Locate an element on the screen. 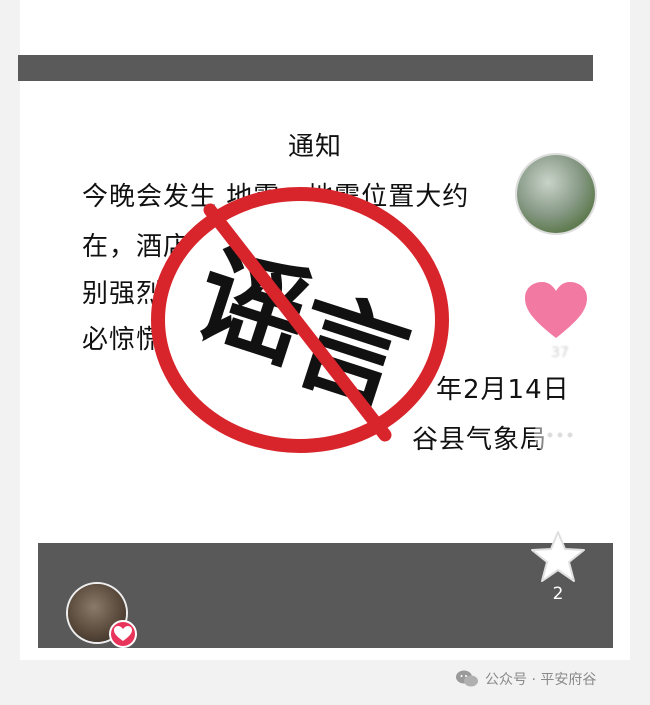  comment-icon is located at coordinates (560, 447).